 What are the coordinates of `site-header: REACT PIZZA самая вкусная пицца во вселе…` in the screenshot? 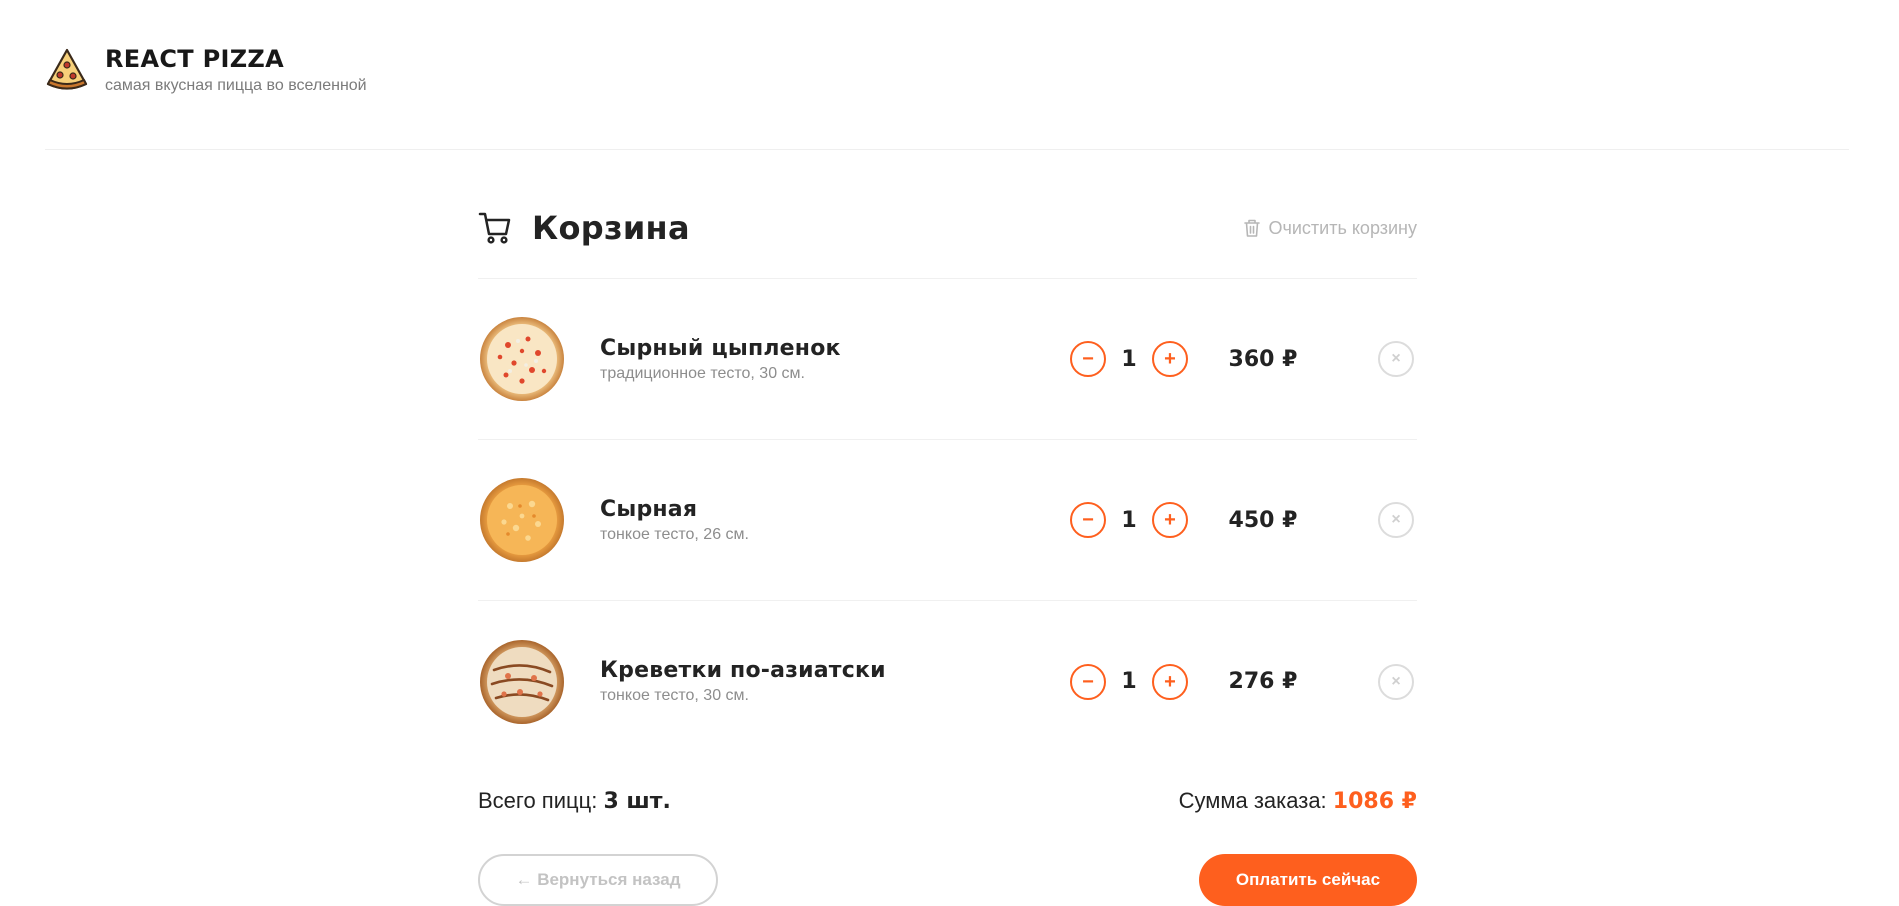 It's located at (206, 70).